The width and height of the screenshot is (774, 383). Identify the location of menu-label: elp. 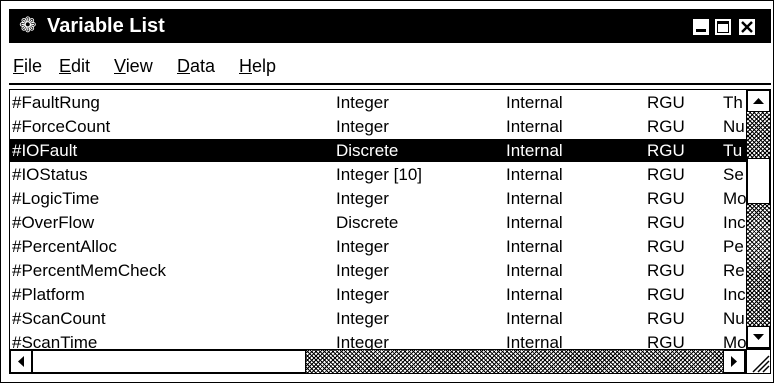
(264, 66).